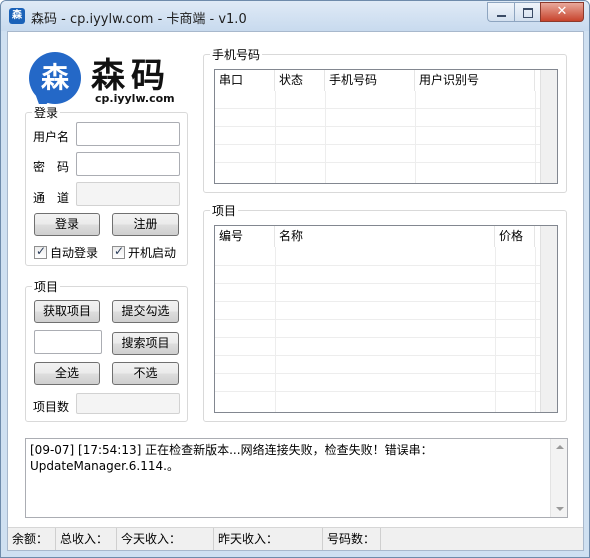 The width and height of the screenshot is (590, 558). I want to click on project-grid-scrollbar, so click(548, 319).